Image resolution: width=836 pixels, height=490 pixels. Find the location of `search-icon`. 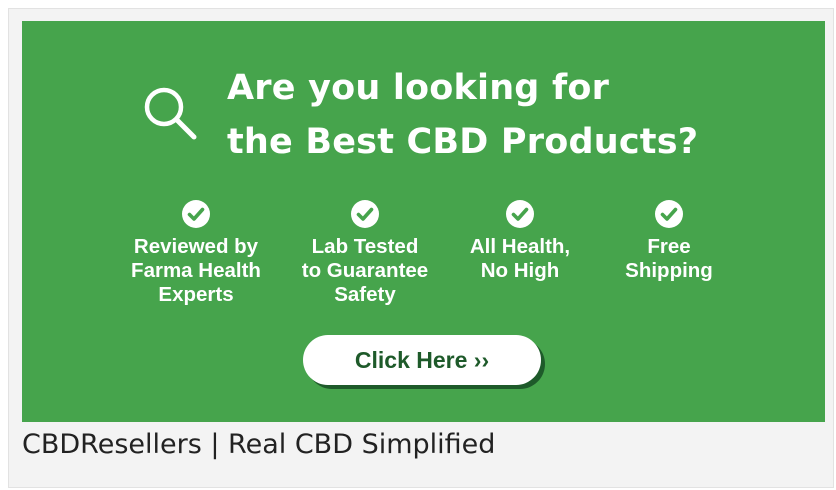

search-icon is located at coordinates (170, 113).